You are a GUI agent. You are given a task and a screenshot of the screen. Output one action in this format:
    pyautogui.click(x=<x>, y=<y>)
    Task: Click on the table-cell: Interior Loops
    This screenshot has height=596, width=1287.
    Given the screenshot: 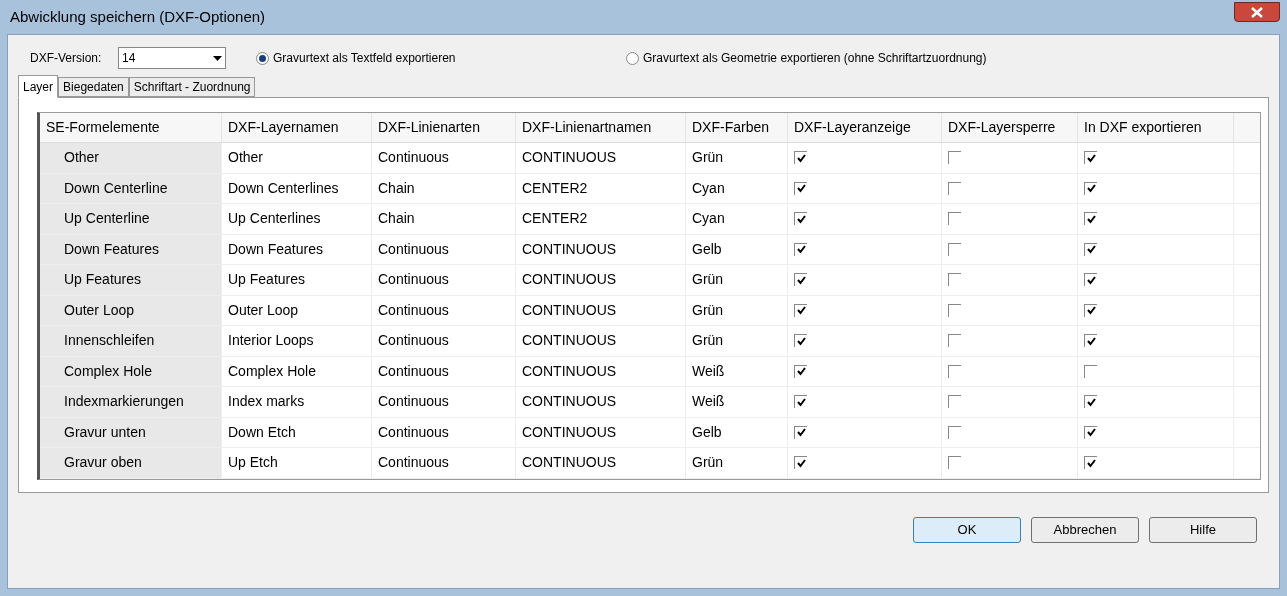 What is the action you would take?
    pyautogui.click(x=297, y=341)
    